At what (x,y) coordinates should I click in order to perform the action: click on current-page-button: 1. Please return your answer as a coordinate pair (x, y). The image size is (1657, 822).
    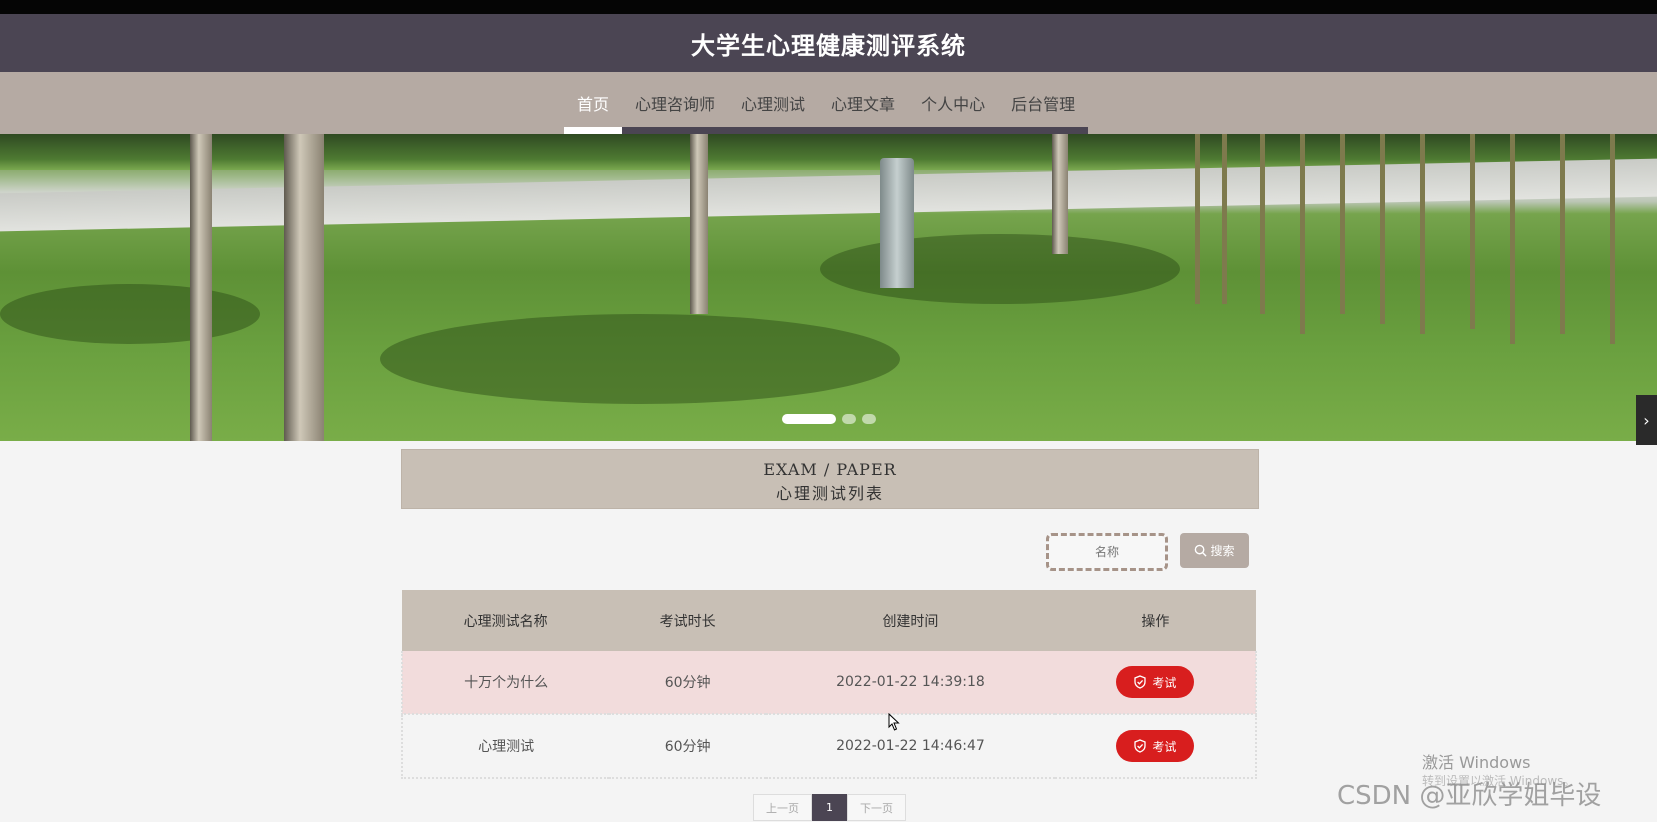
    Looking at the image, I should click on (829, 807).